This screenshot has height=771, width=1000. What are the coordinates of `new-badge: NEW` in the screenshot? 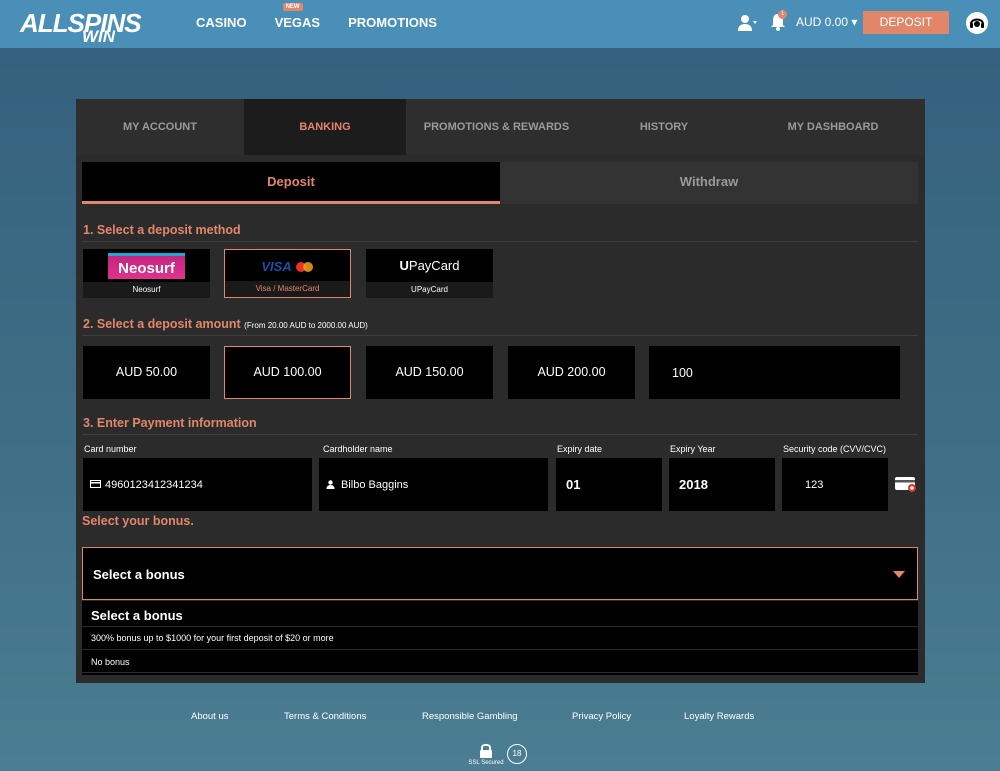 It's located at (292, 7).